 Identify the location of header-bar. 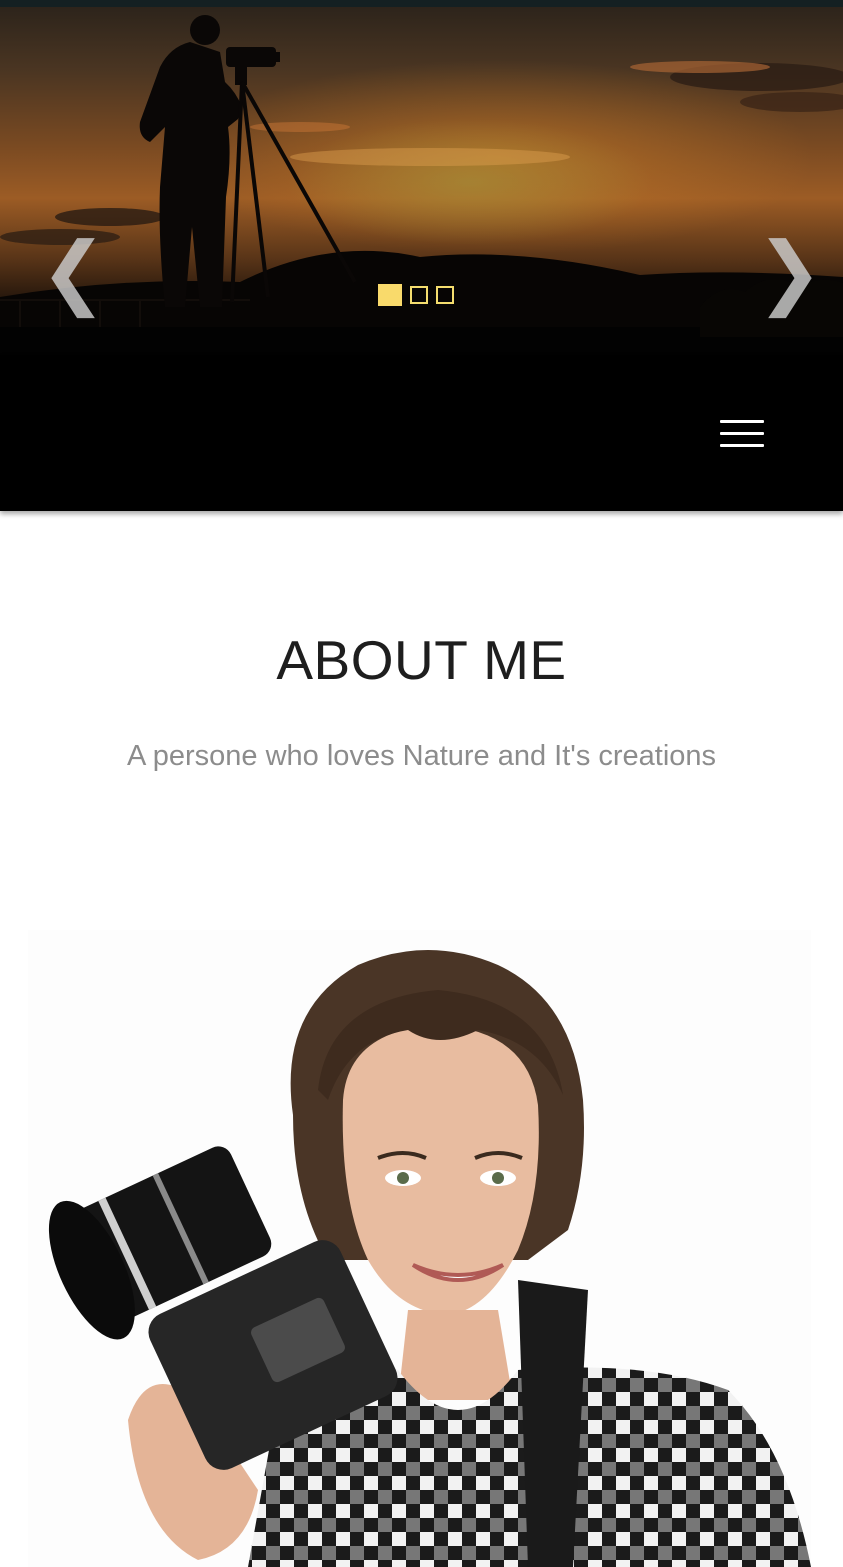
(421, 433).